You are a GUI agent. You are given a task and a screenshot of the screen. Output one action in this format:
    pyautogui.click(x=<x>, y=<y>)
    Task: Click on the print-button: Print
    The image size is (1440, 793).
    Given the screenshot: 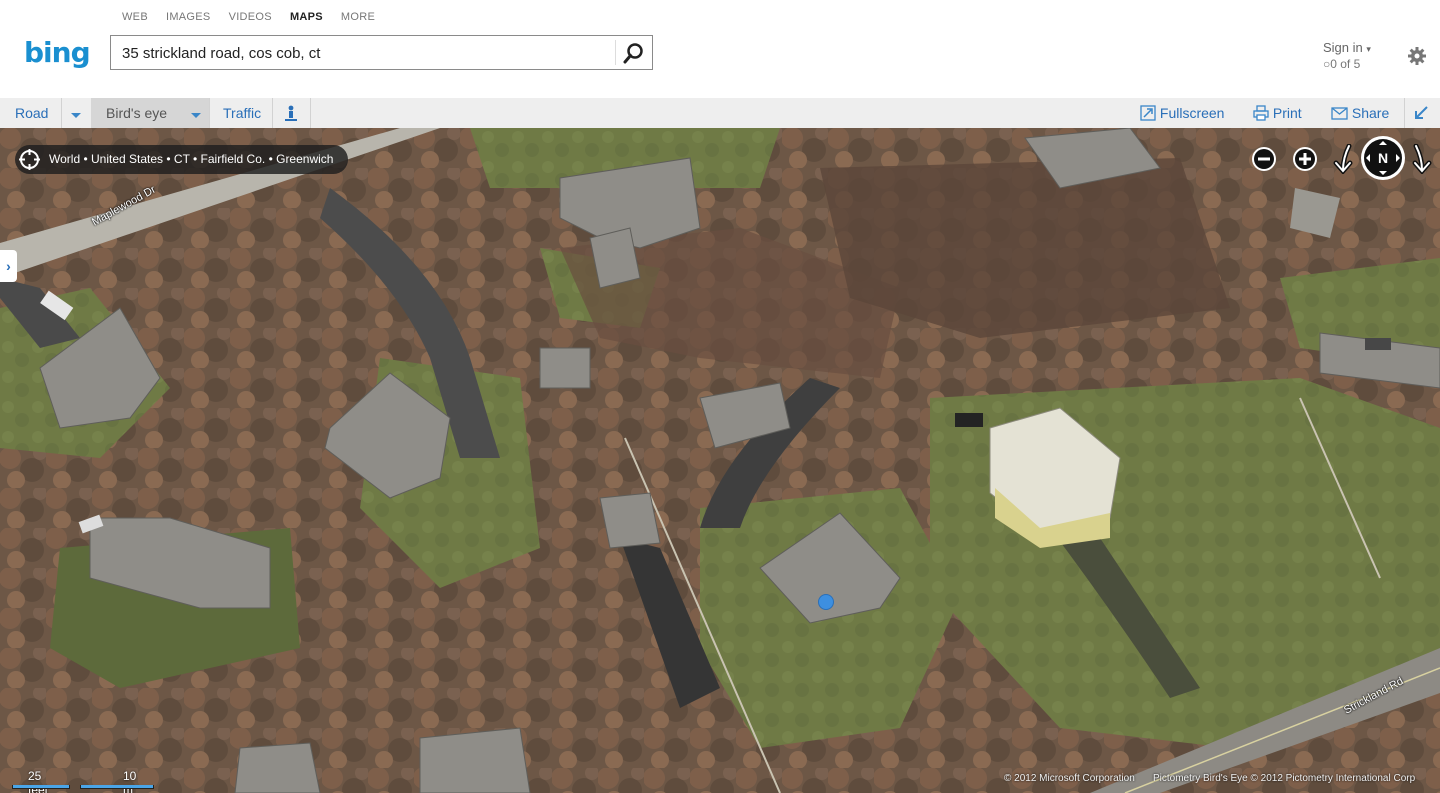 What is the action you would take?
    pyautogui.click(x=1277, y=113)
    